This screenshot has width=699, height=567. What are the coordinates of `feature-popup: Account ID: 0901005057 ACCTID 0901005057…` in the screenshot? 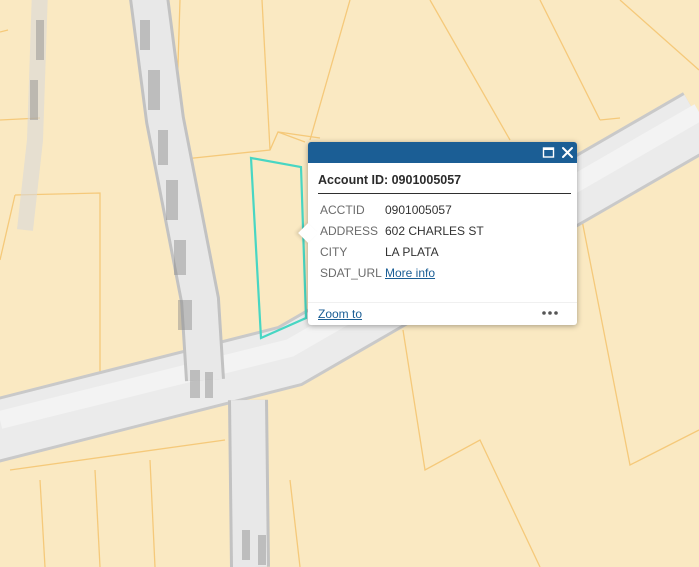 It's located at (437, 233).